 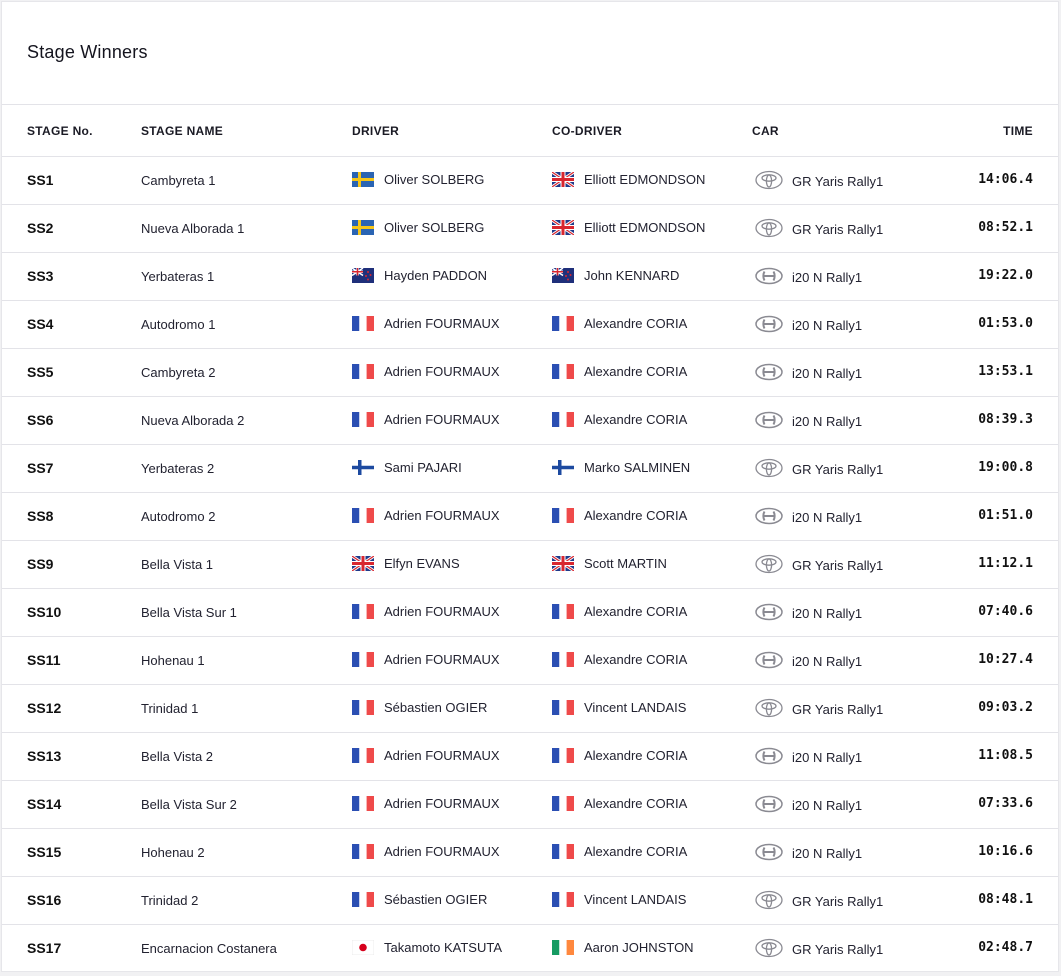 What do you see at coordinates (639, 947) in the screenshot?
I see `co-driver-name: Aaron JOHNSTON` at bounding box center [639, 947].